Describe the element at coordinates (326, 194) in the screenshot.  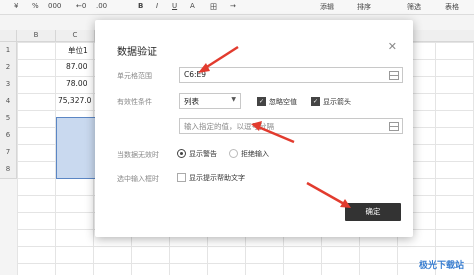
I see `arrow-to-ok` at that location.